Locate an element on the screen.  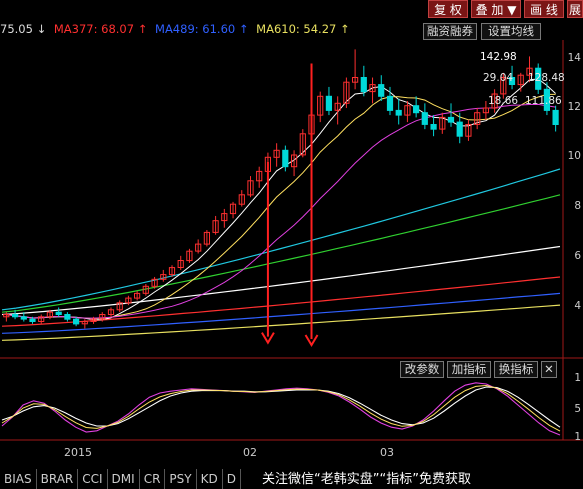
osc-j-line is located at coordinates (281, 408).